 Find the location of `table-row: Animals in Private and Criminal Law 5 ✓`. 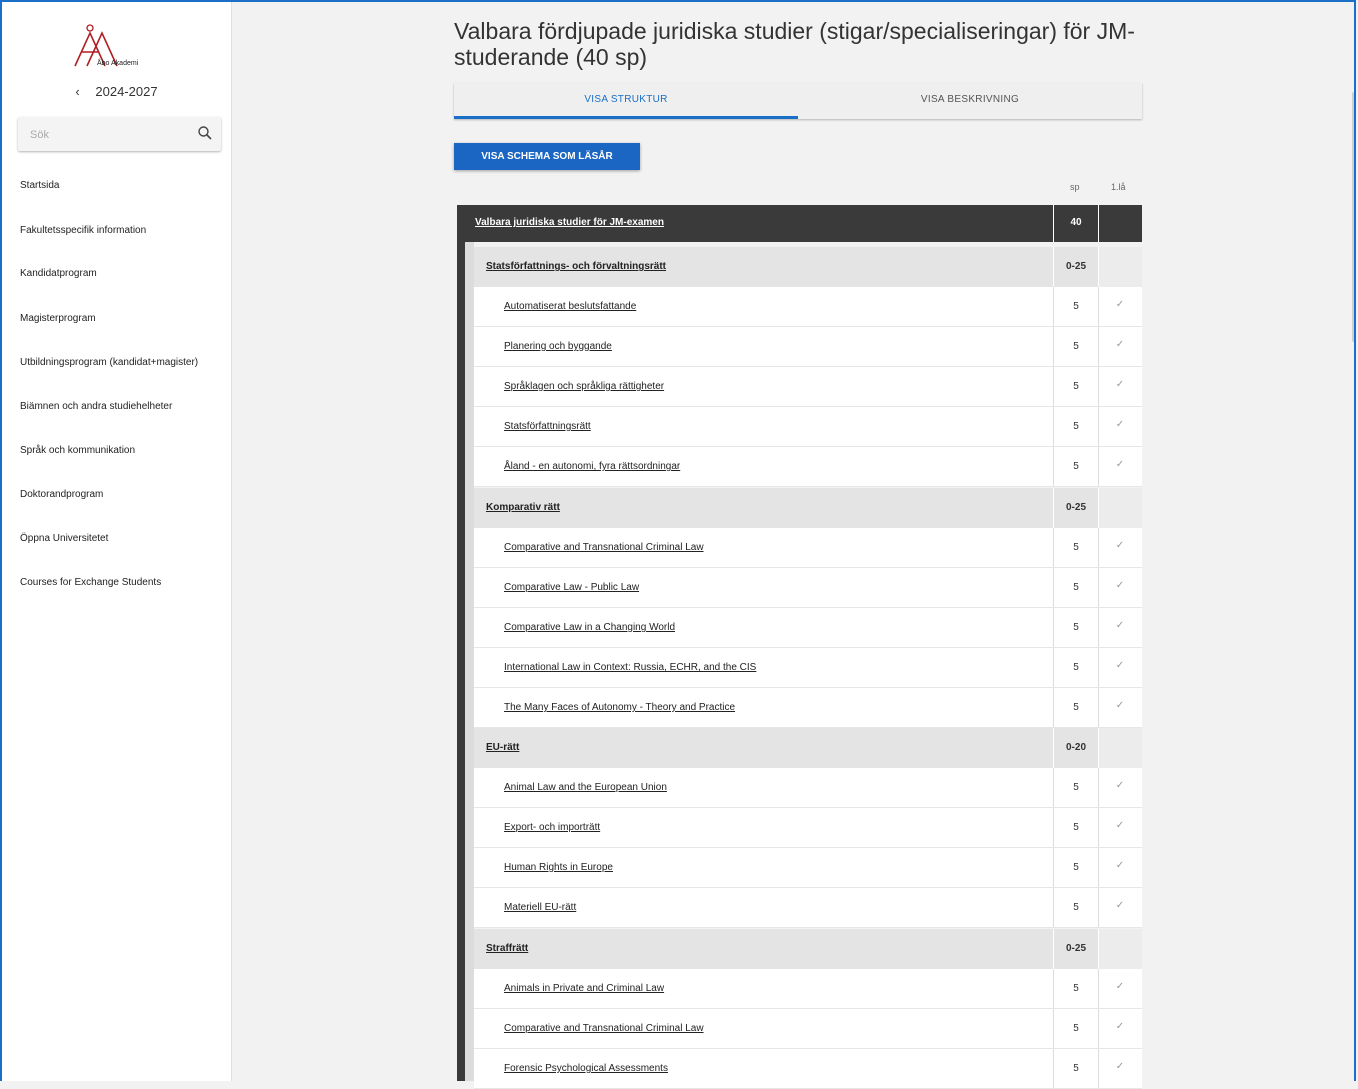

table-row: Animals in Private and Criminal Law 5 ✓ is located at coordinates (808, 989).